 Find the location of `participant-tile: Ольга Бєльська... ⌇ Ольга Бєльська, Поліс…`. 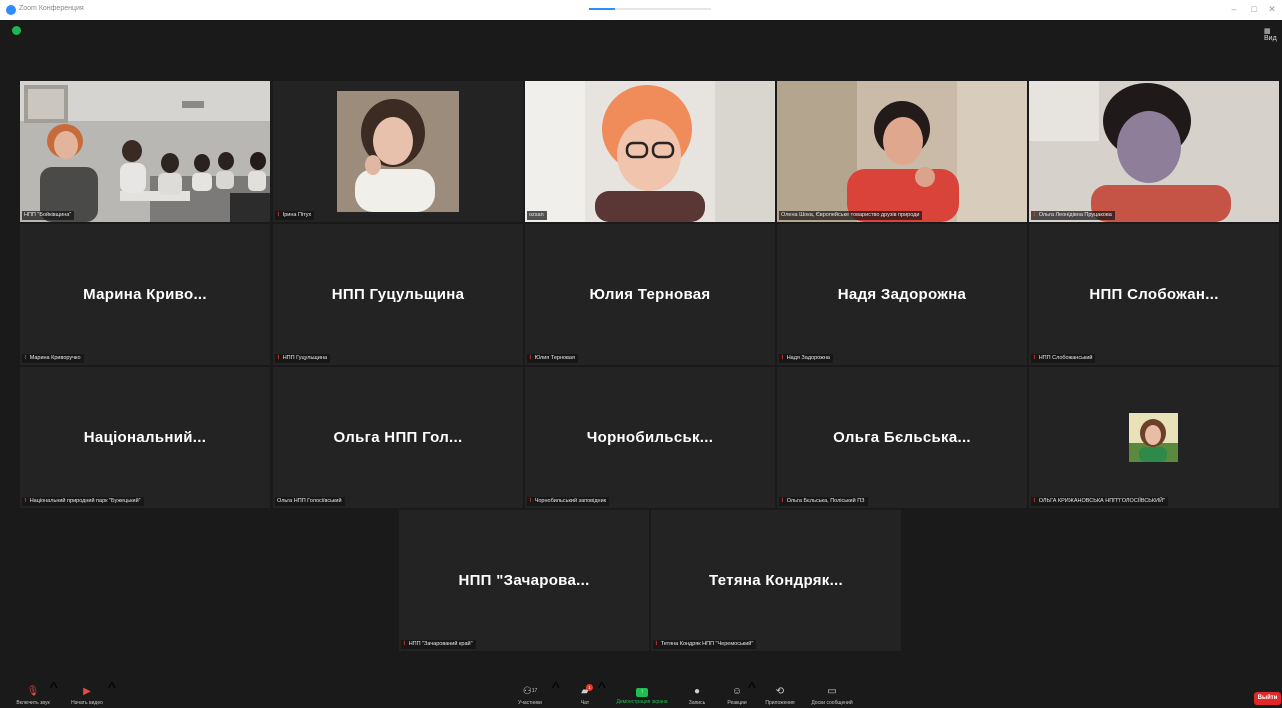

participant-tile: Ольга Бєльська... ⌇ Ольга Бєльська, Поліс… is located at coordinates (902, 437).